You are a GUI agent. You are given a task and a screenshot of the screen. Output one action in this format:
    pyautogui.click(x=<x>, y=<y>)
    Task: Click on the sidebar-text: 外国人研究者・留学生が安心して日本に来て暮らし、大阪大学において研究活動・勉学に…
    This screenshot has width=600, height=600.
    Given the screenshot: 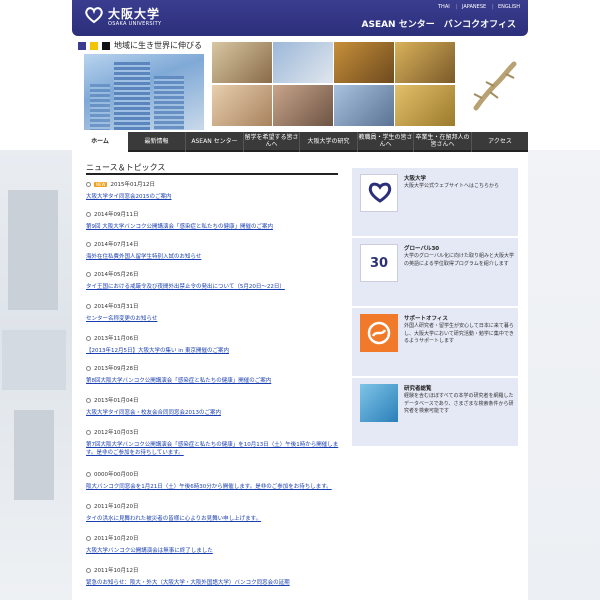 What is the action you would take?
    pyautogui.click(x=459, y=333)
    